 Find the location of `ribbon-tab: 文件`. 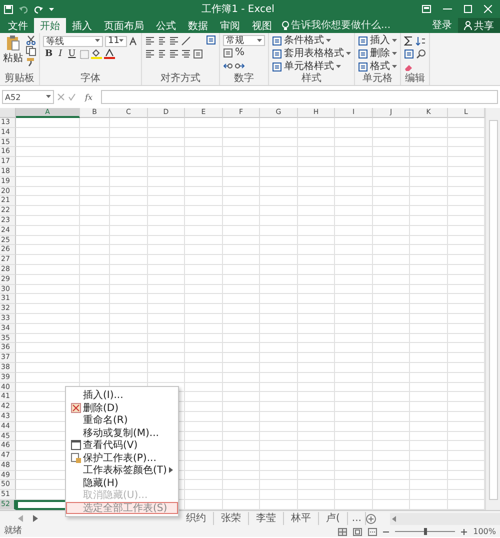

ribbon-tab: 文件 is located at coordinates (18, 25).